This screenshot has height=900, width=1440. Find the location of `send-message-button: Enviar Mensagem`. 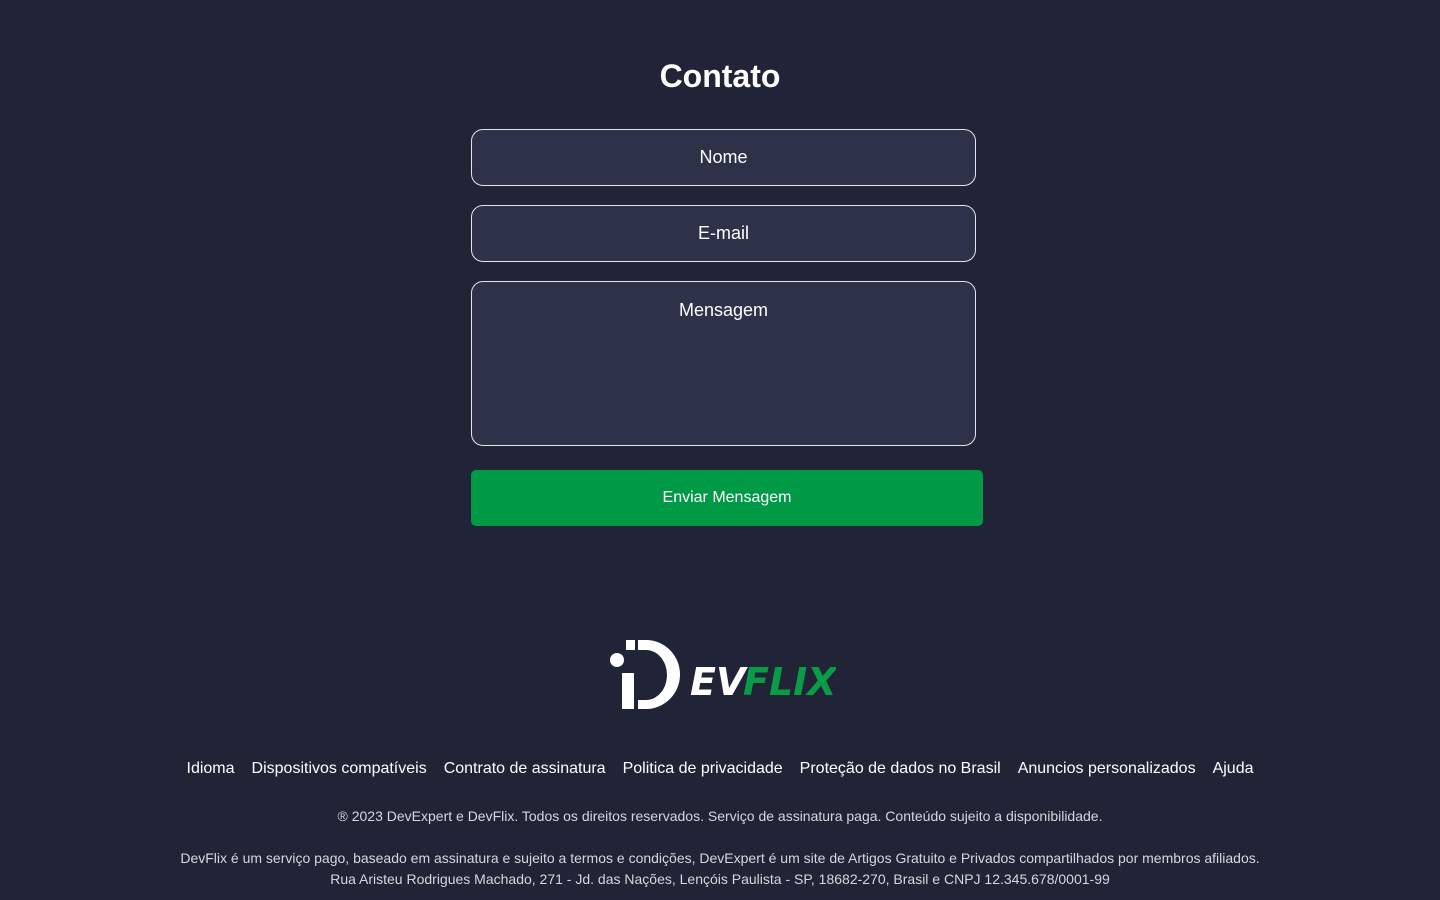

send-message-button: Enviar Mensagem is located at coordinates (727, 498).